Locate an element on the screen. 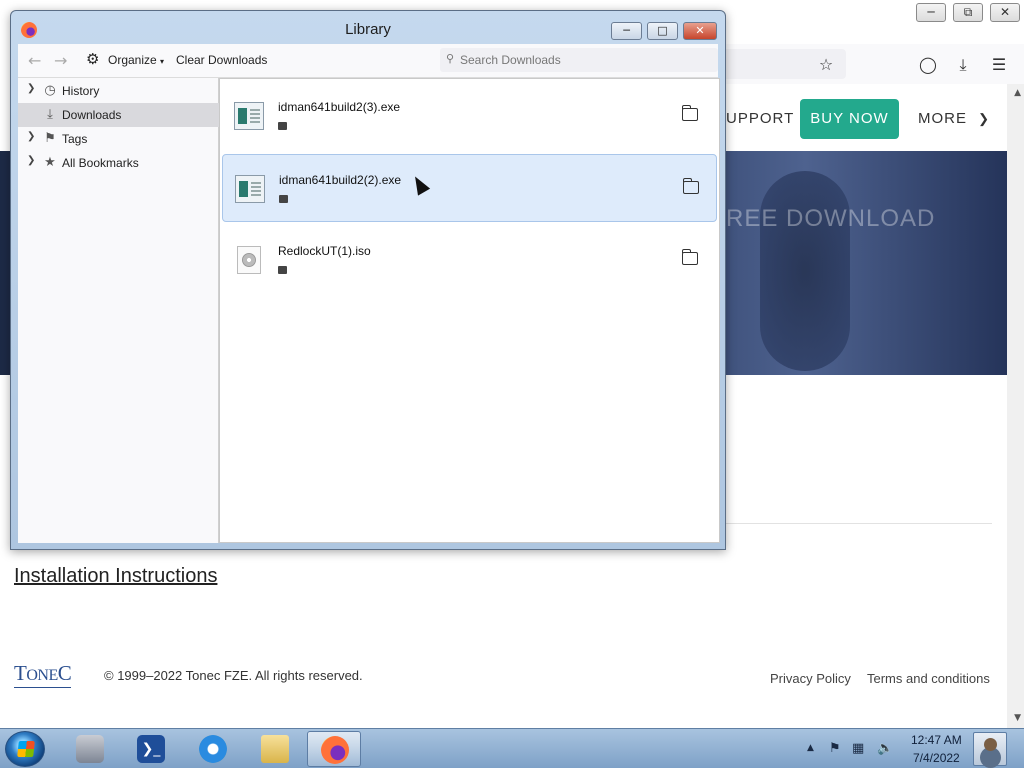 This screenshot has height=768, width=1024. nav-more: MORE ❯ is located at coordinates (954, 119).